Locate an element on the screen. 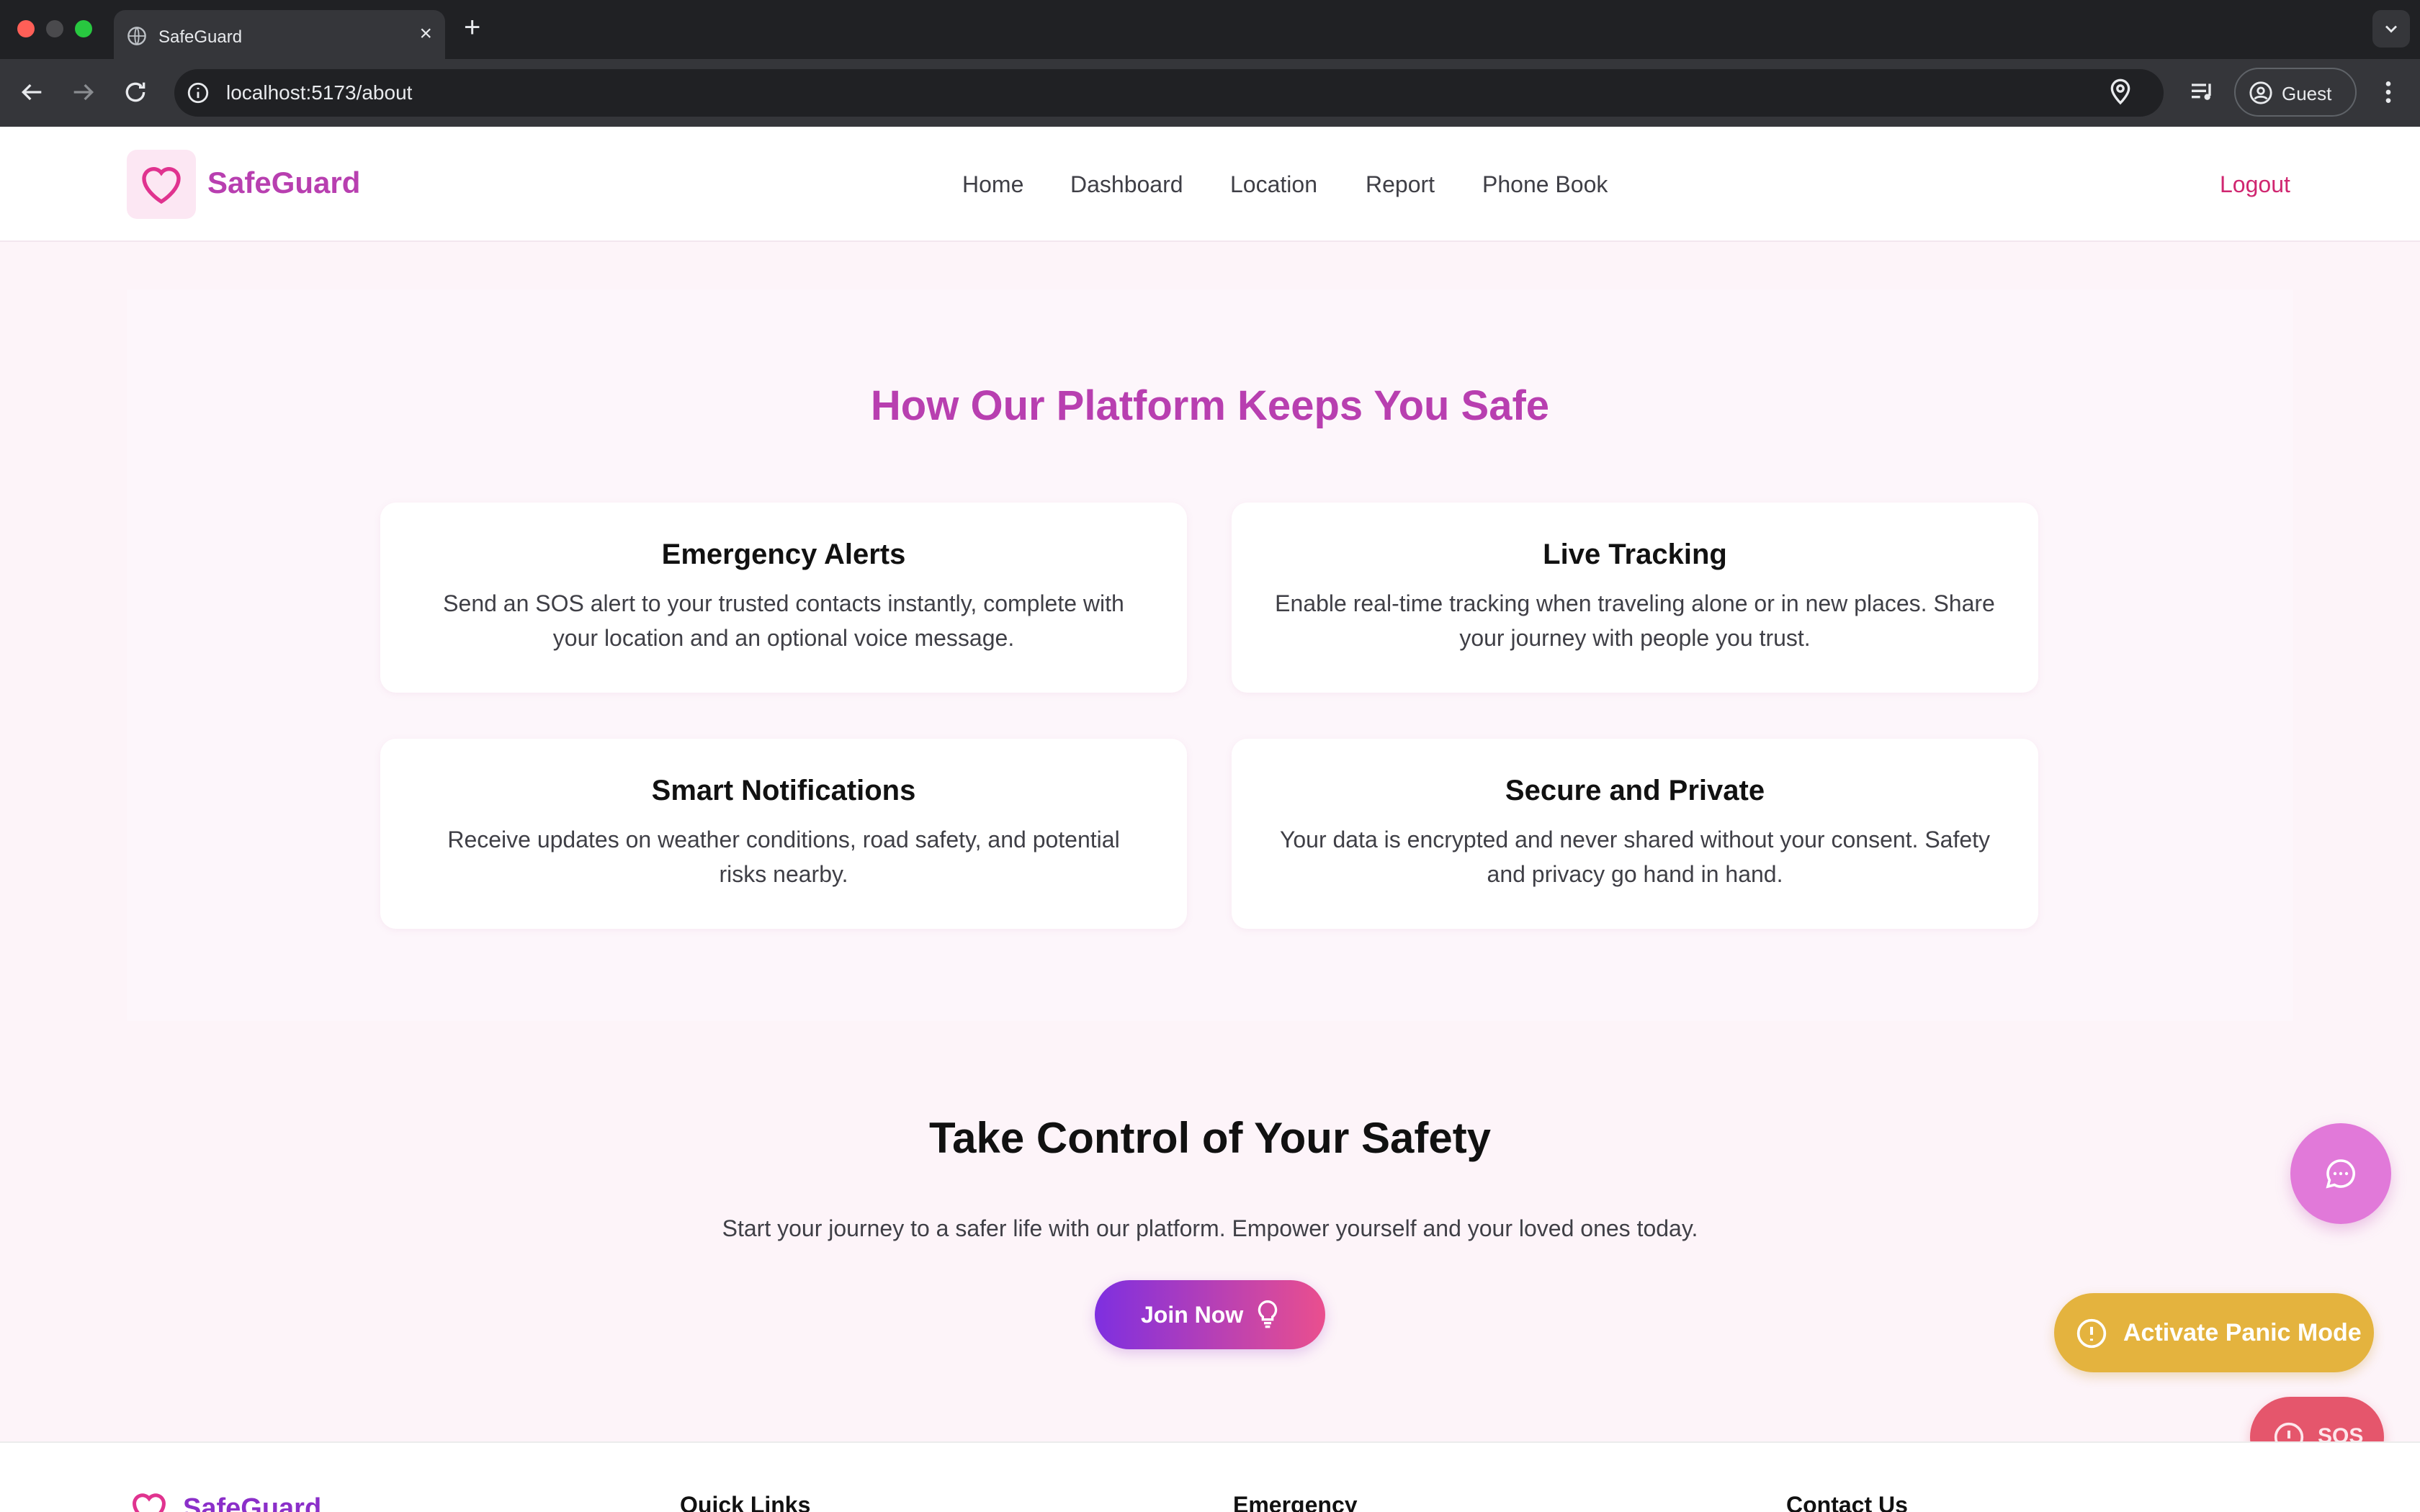  feature-card-title: Emergency Alerts is located at coordinates (783, 554).